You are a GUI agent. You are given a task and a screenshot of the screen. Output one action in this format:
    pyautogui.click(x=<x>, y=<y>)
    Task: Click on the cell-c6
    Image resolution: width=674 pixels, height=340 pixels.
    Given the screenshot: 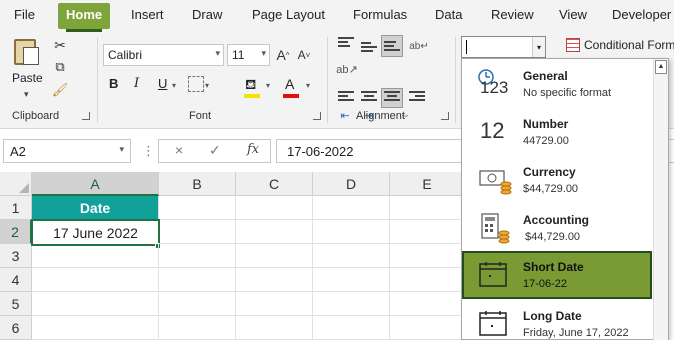 What is the action you would take?
    pyautogui.click(x=274, y=328)
    